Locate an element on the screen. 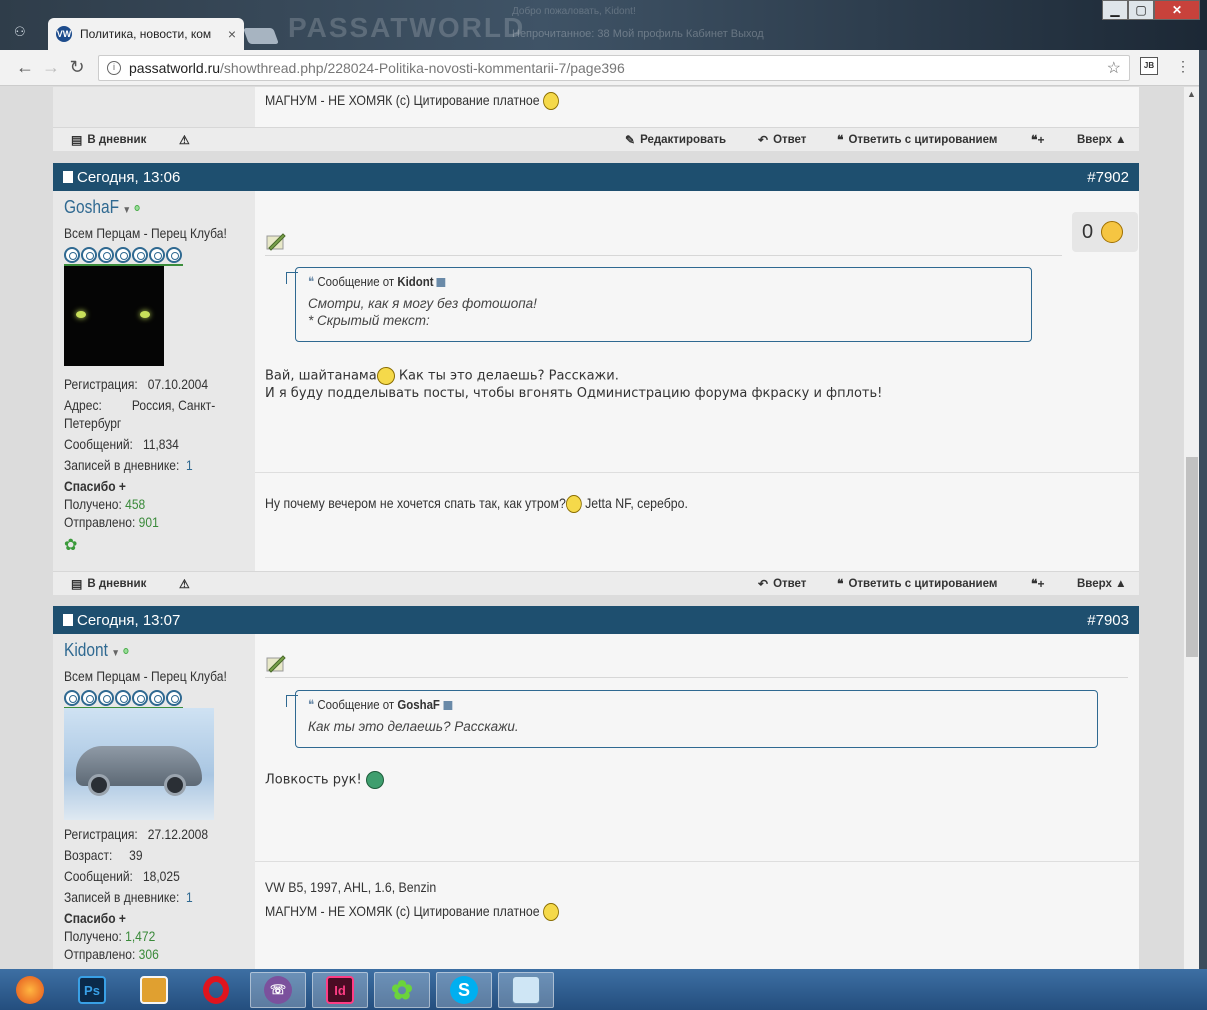  reply-arrow-icon: ↶ is located at coordinates (763, 583).